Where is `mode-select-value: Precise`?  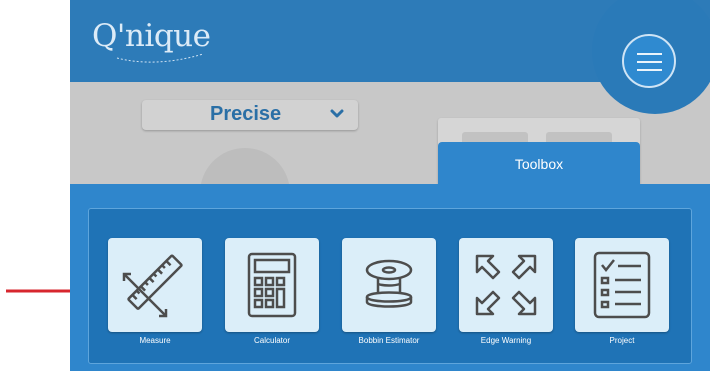 mode-select-value: Precise is located at coordinates (246, 114).